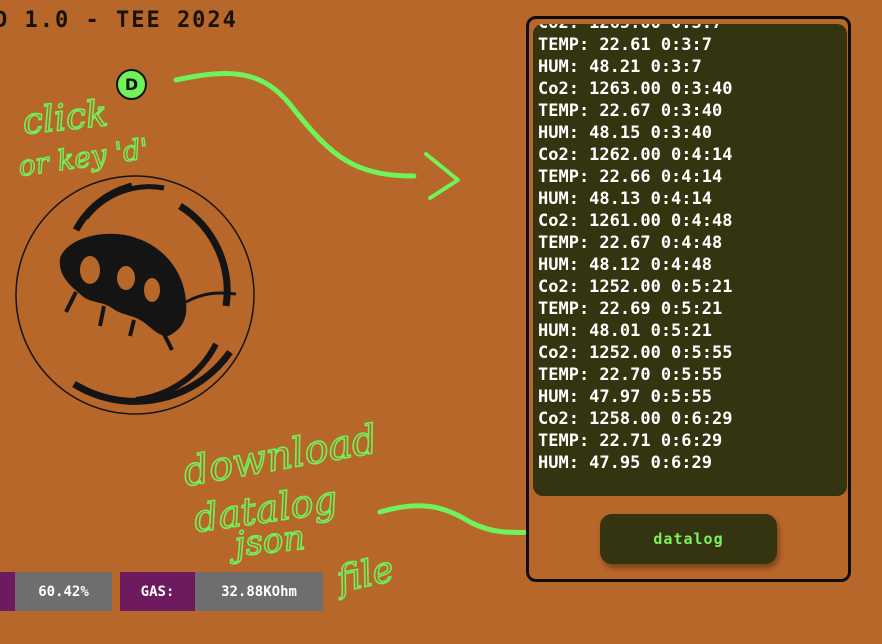 The image size is (882, 644). Describe the element at coordinates (259, 591) in the screenshot. I see `gas-value-badge: 32.88KOhm` at that location.